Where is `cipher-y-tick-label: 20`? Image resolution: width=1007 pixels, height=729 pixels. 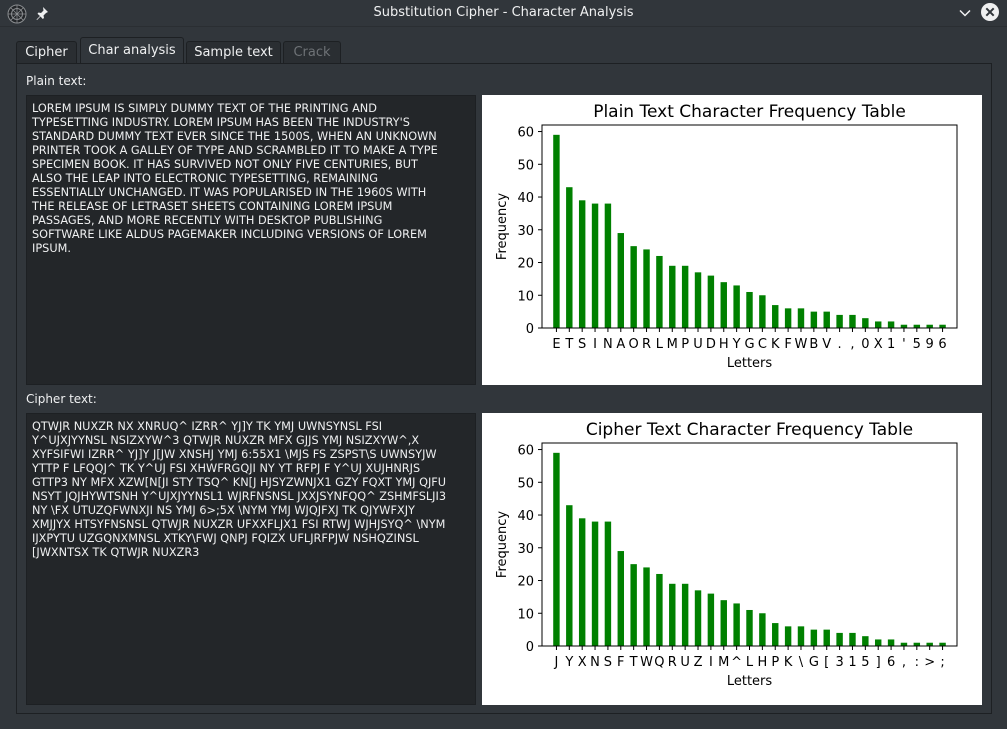 cipher-y-tick-label: 20 is located at coordinates (525, 582).